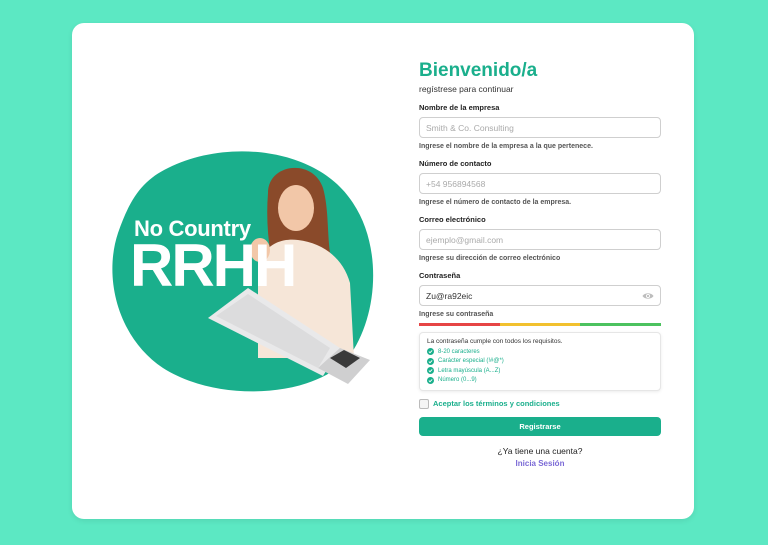 The height and width of the screenshot is (545, 768). I want to click on password-value: Zu@ra92eic, so click(449, 295).